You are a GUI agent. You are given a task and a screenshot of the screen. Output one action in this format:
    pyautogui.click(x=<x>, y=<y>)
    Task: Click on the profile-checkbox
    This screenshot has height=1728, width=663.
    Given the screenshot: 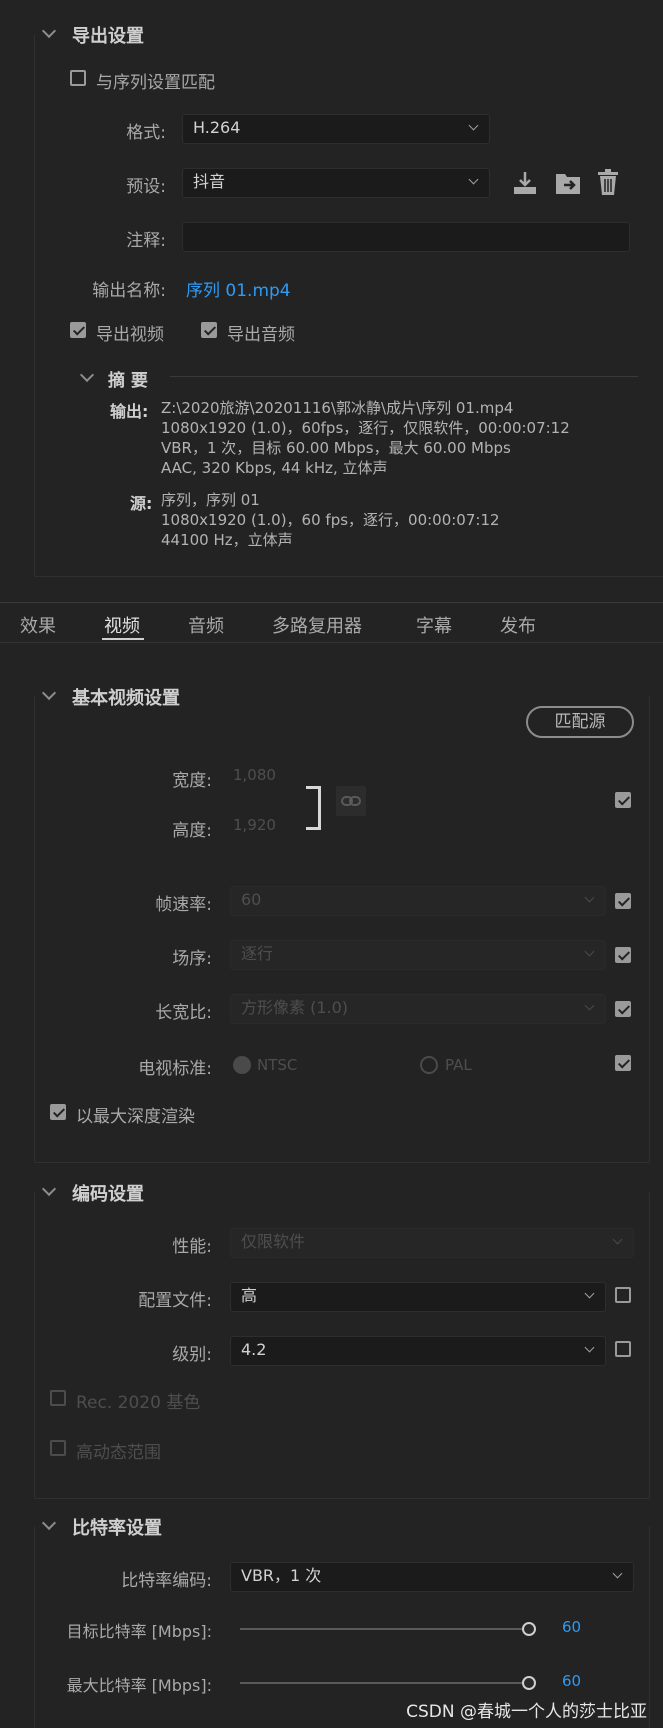 What is the action you would take?
    pyautogui.click(x=623, y=1295)
    